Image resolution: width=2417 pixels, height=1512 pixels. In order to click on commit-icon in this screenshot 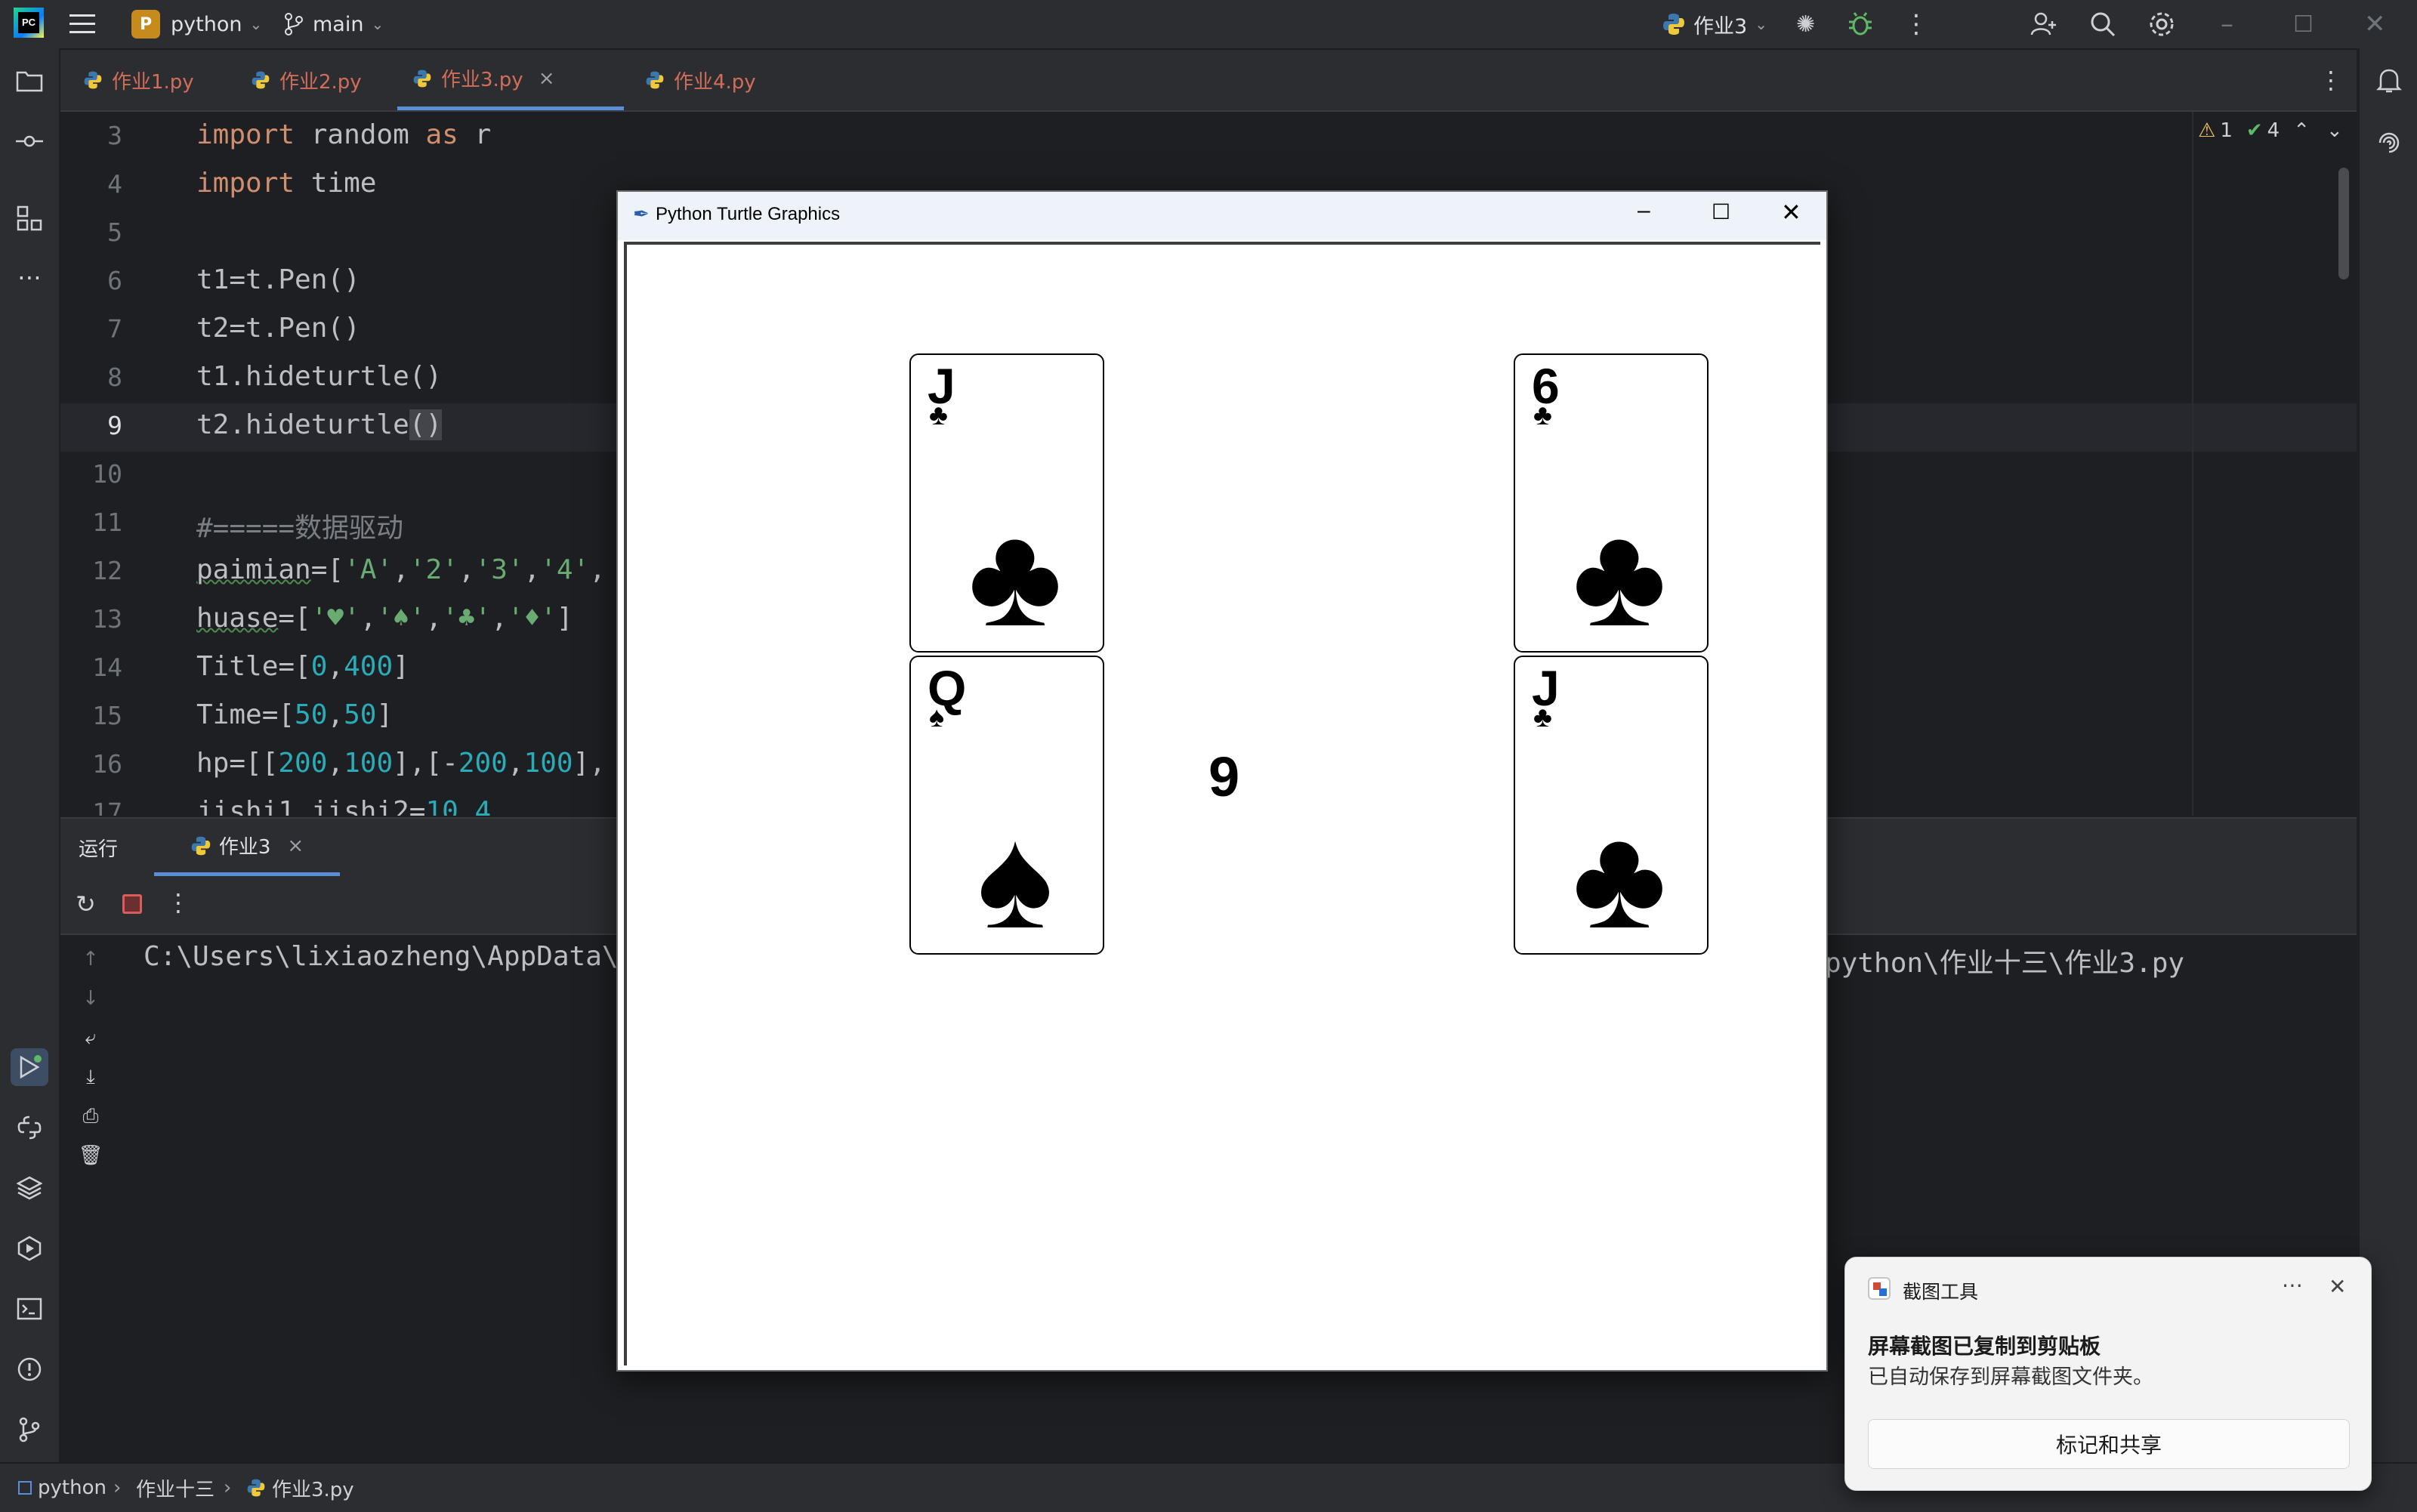, I will do `click(29, 141)`.